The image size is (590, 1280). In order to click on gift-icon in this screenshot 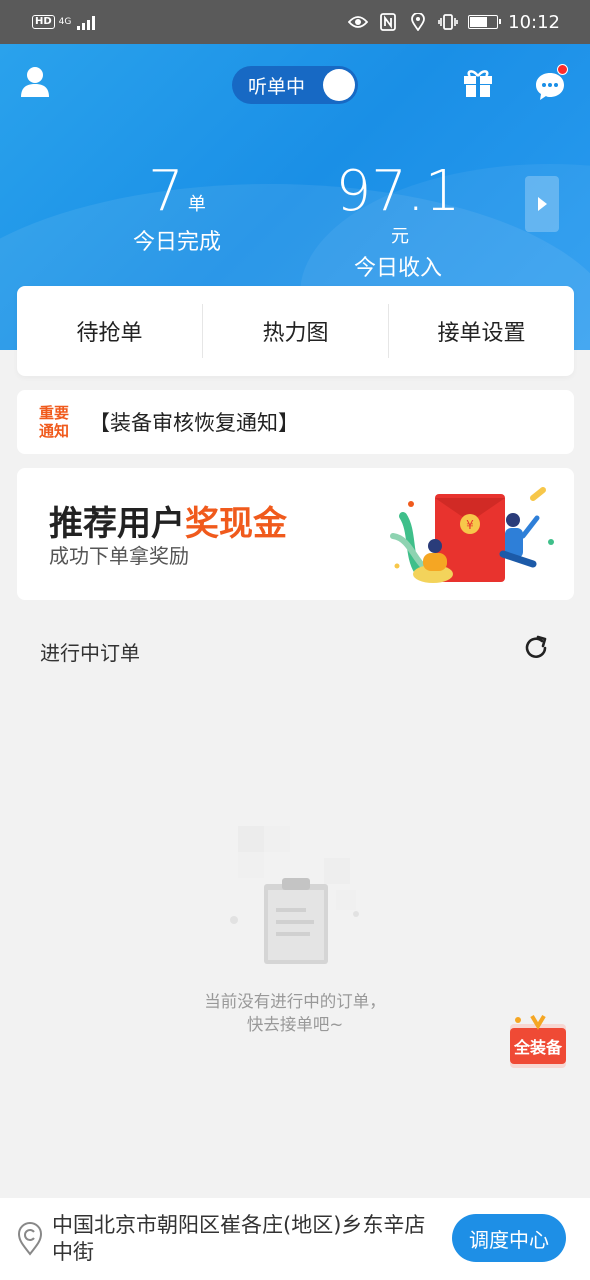, I will do `click(479, 83)`.